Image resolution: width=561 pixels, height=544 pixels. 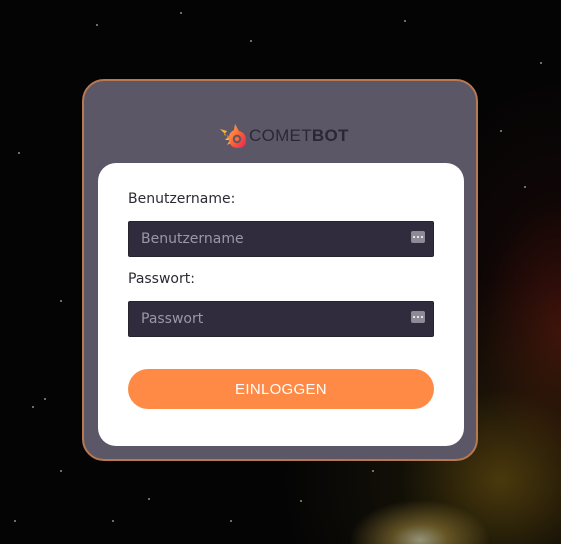 I want to click on logo-text-comet: COMET, so click(x=280, y=135).